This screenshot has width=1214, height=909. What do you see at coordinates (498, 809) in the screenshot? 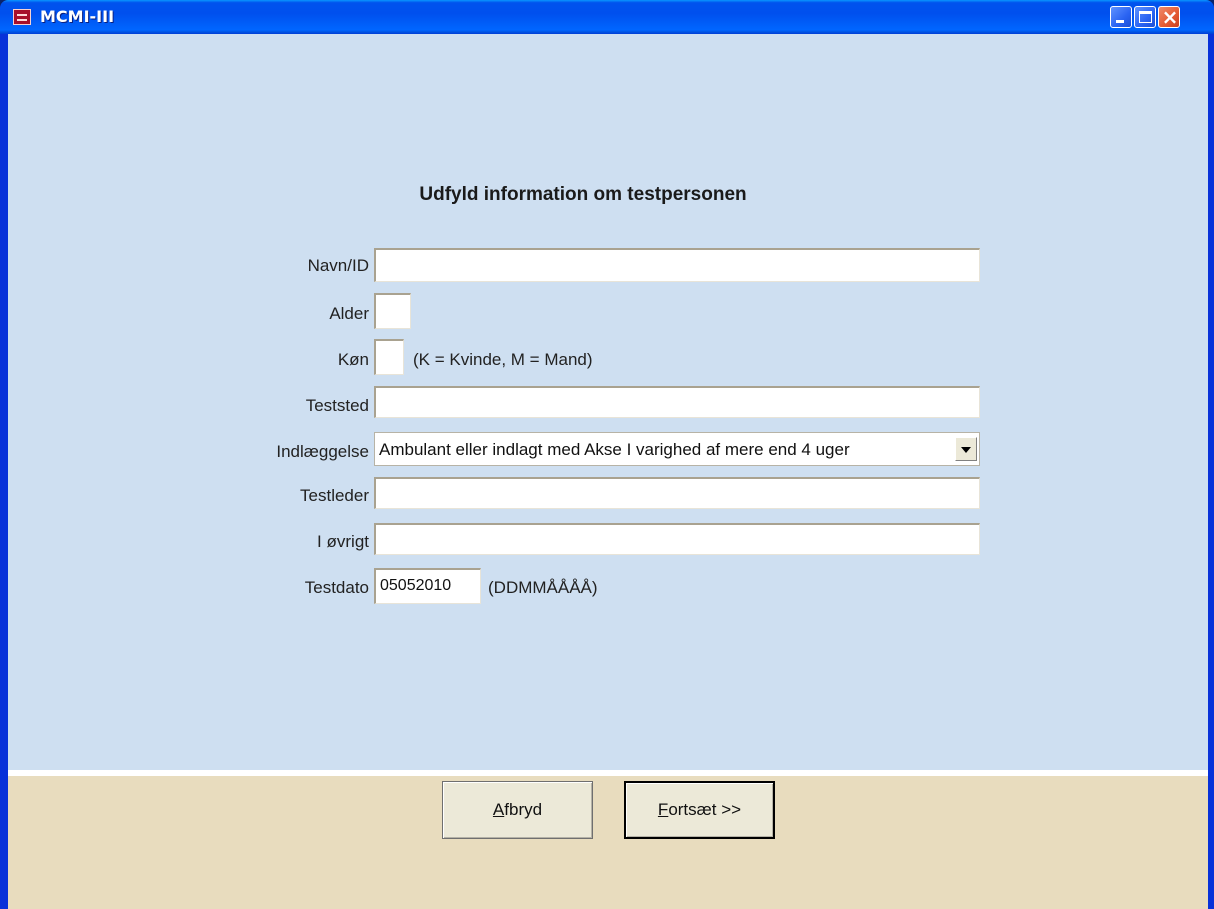
I see `cancel-mnemonic: A` at bounding box center [498, 809].